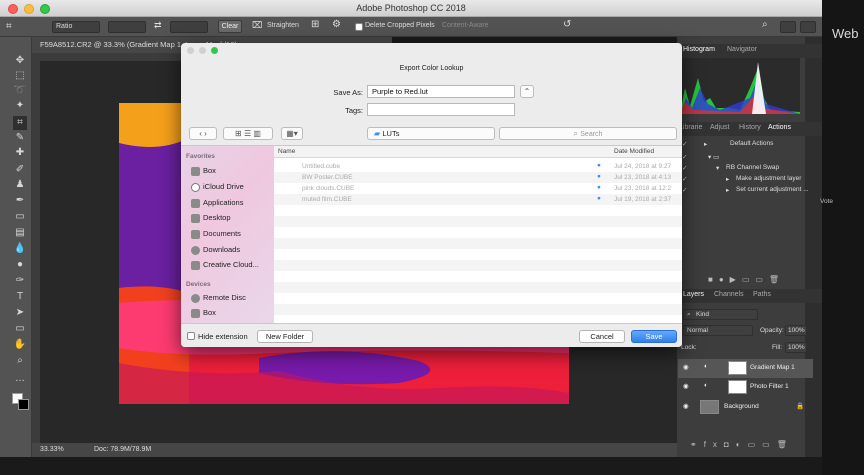 The height and width of the screenshot is (475, 864). What do you see at coordinates (20, 61) in the screenshot?
I see `move-tool-icon: ✥` at bounding box center [20, 61].